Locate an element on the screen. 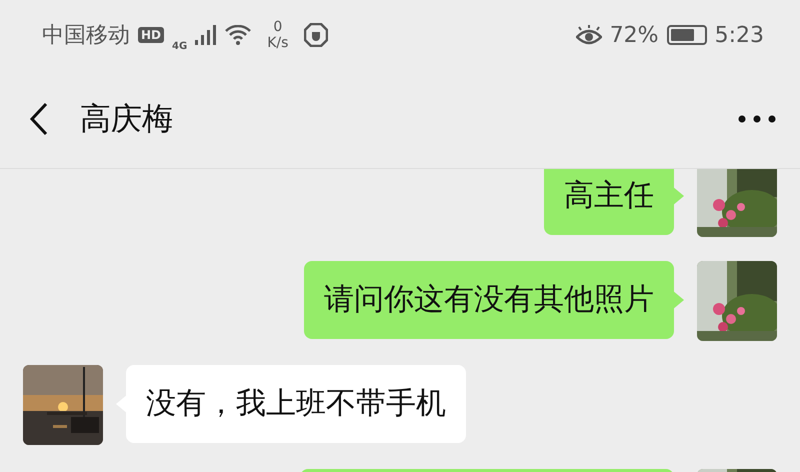 This screenshot has width=800, height=472. speed-value: 0 is located at coordinates (277, 27).